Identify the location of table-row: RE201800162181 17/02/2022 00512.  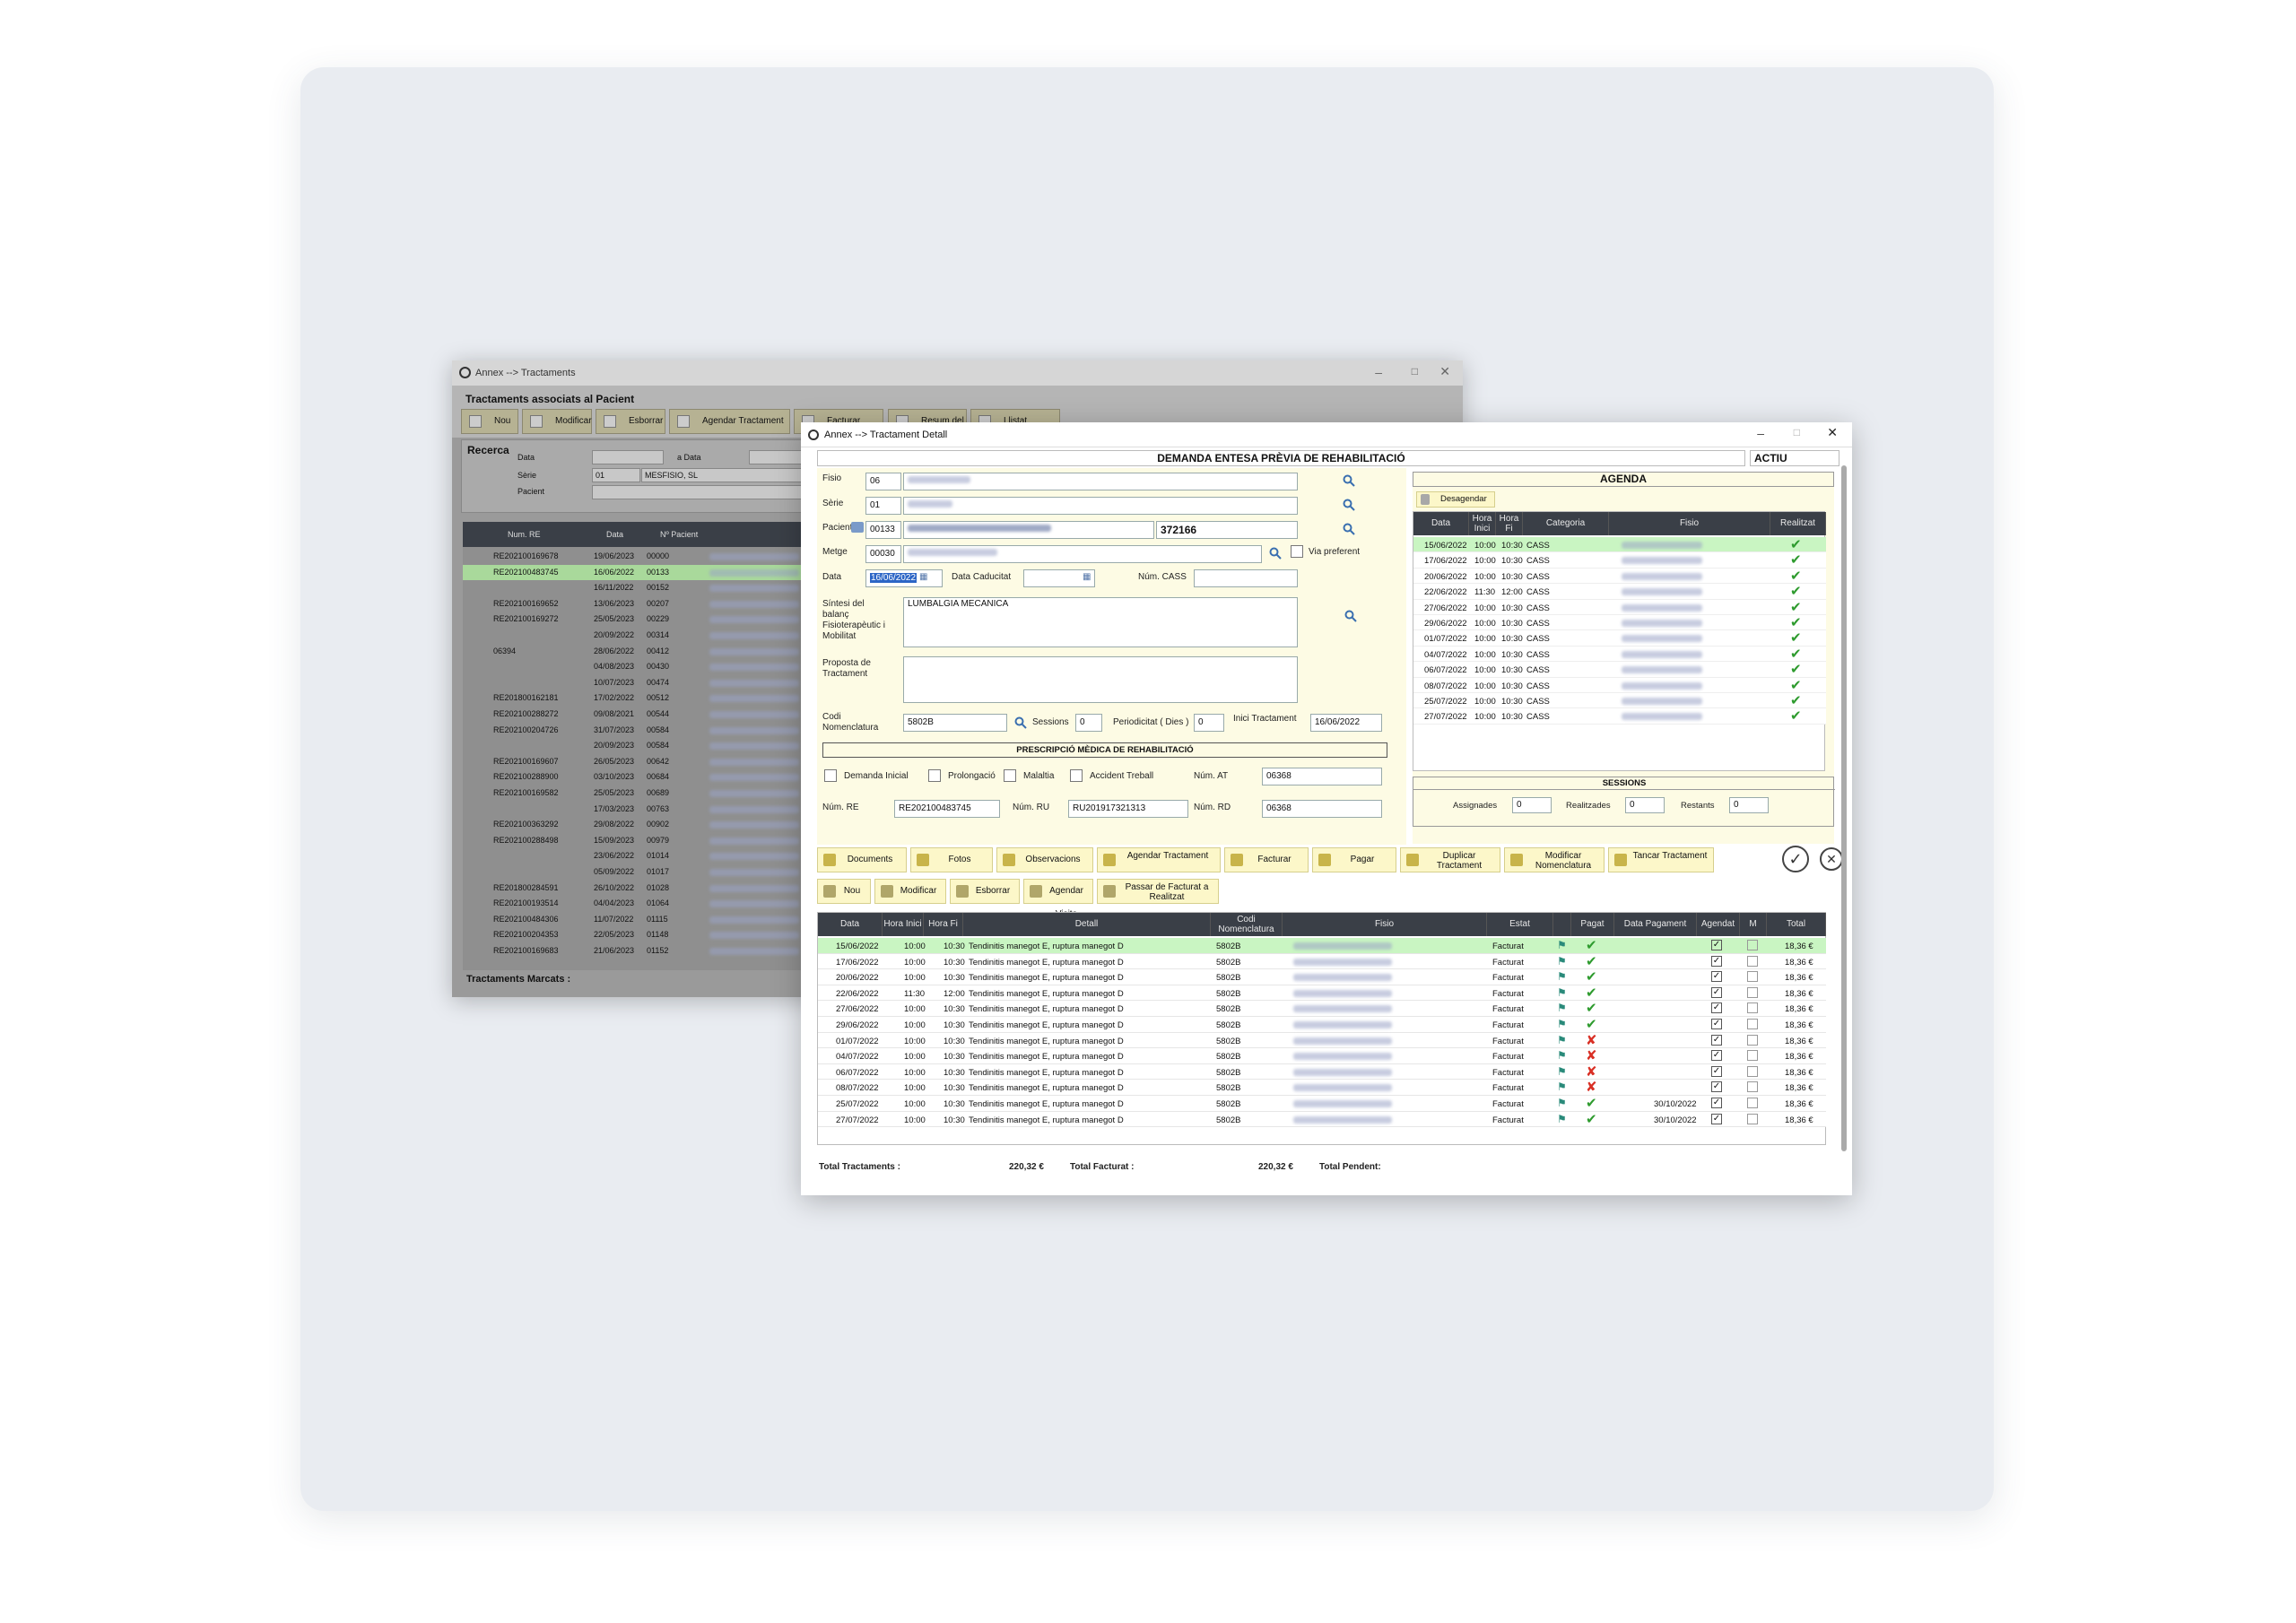
(642, 698).